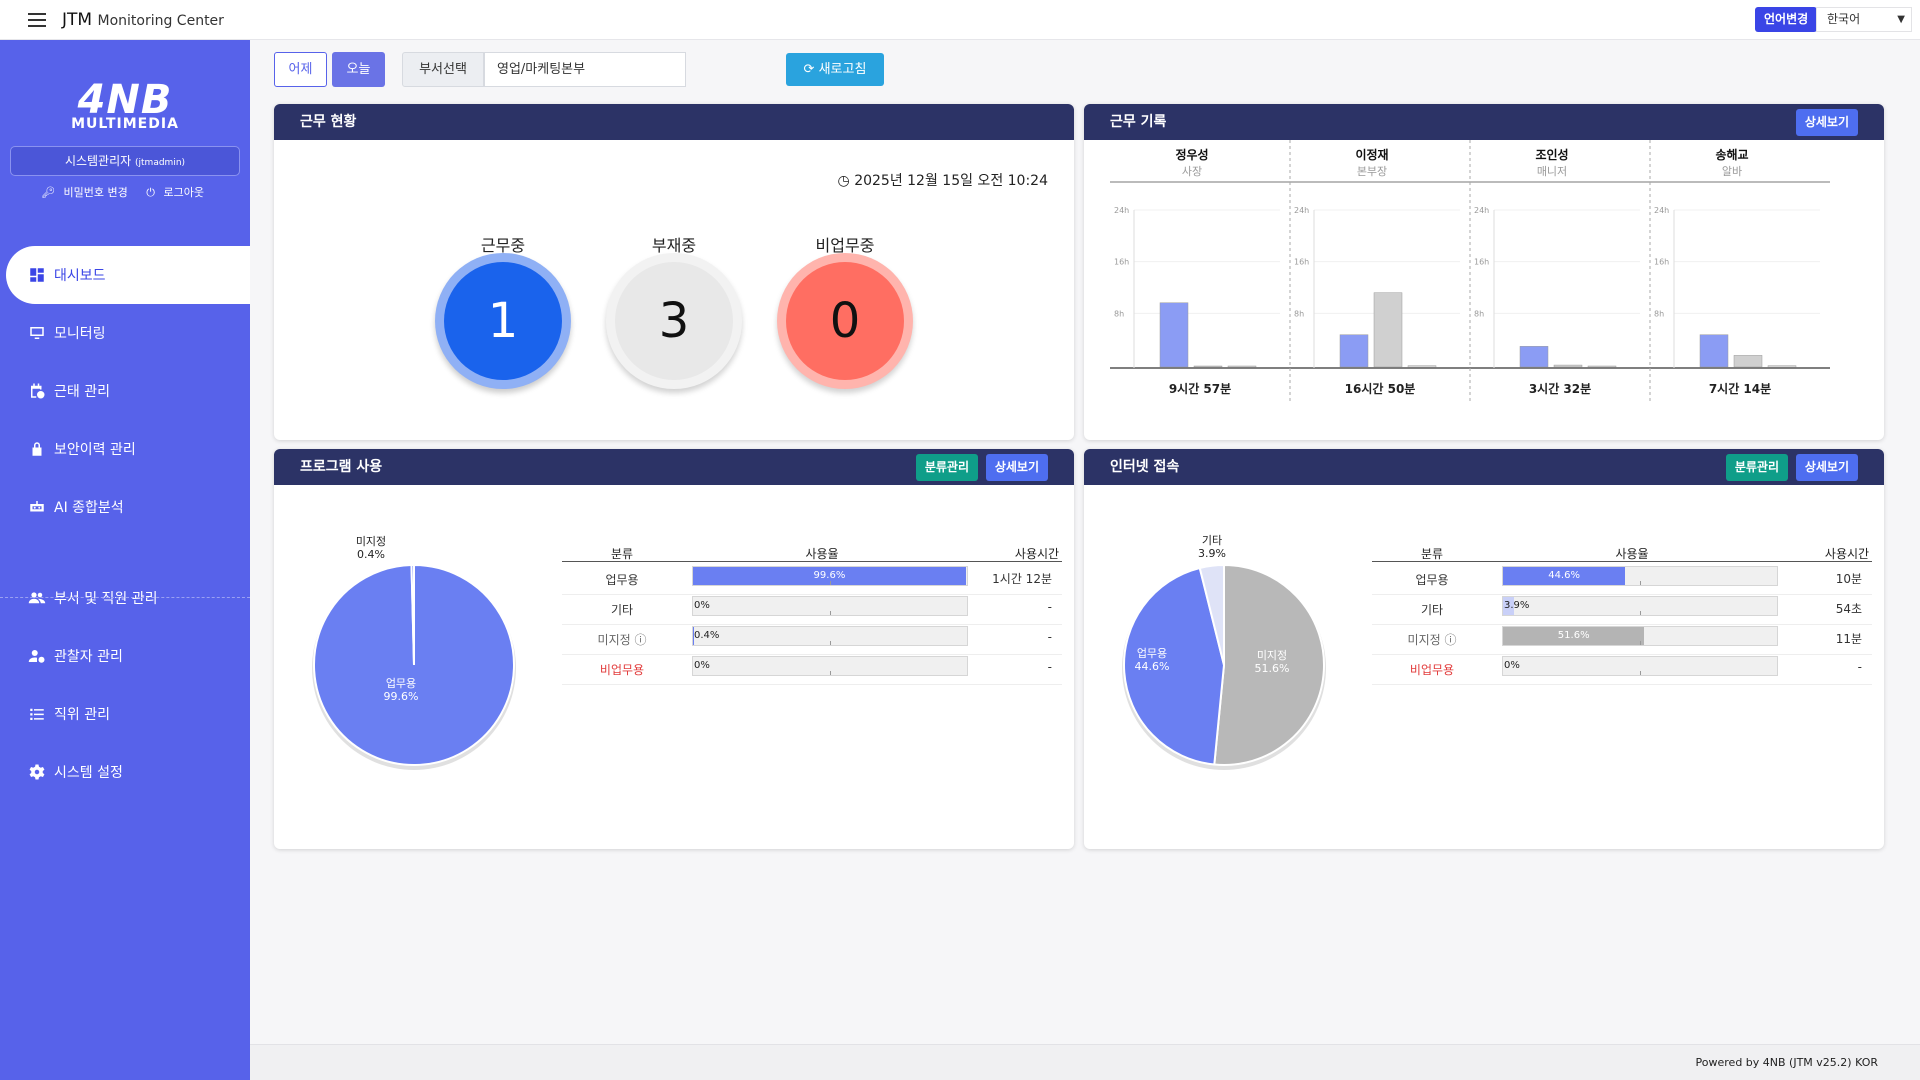 This screenshot has height=1080, width=1920. I want to click on department-select: 영업/마케팅본부, so click(585, 69).